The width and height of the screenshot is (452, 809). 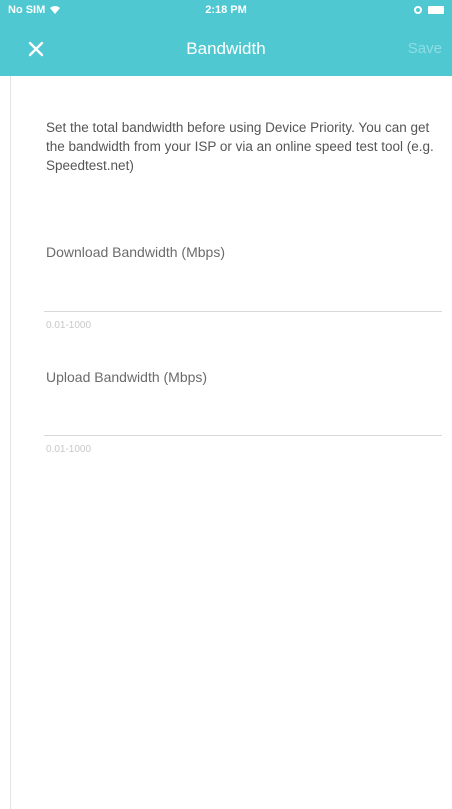 I want to click on nav-bar: Bandwidth Save, so click(x=226, y=49).